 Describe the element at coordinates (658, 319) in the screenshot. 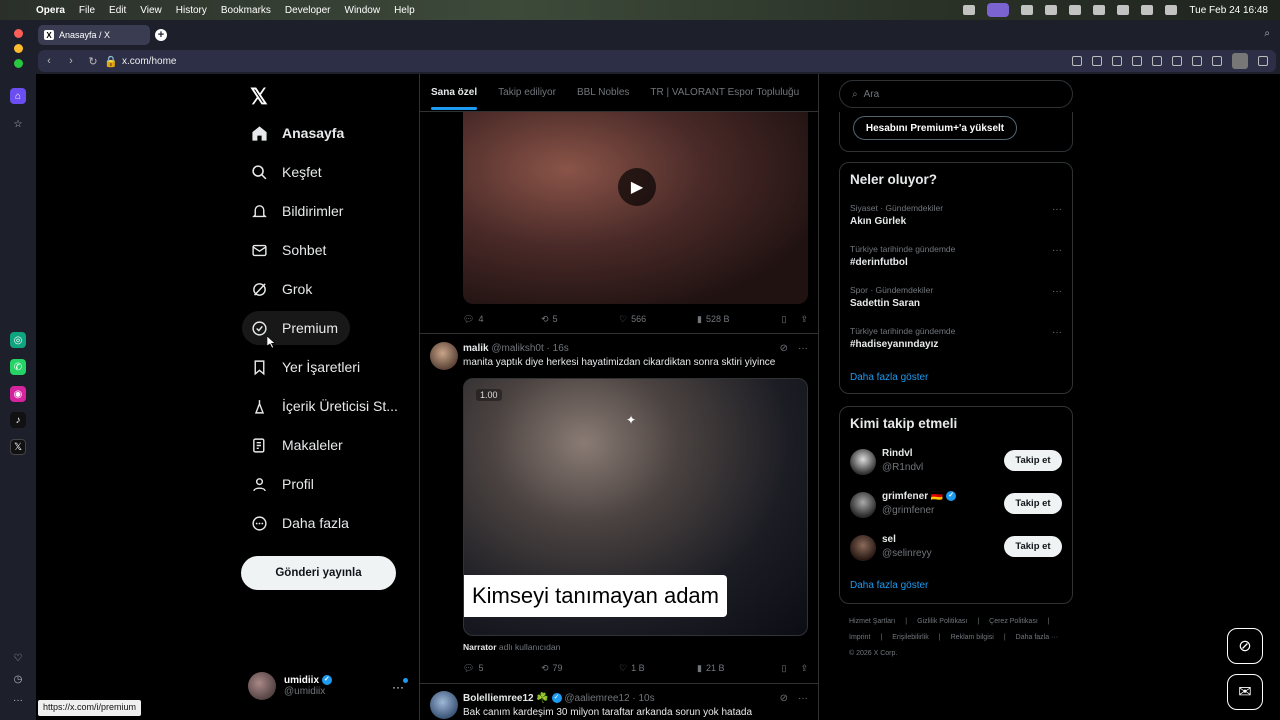

I see `like-button: ♡ 566` at that location.